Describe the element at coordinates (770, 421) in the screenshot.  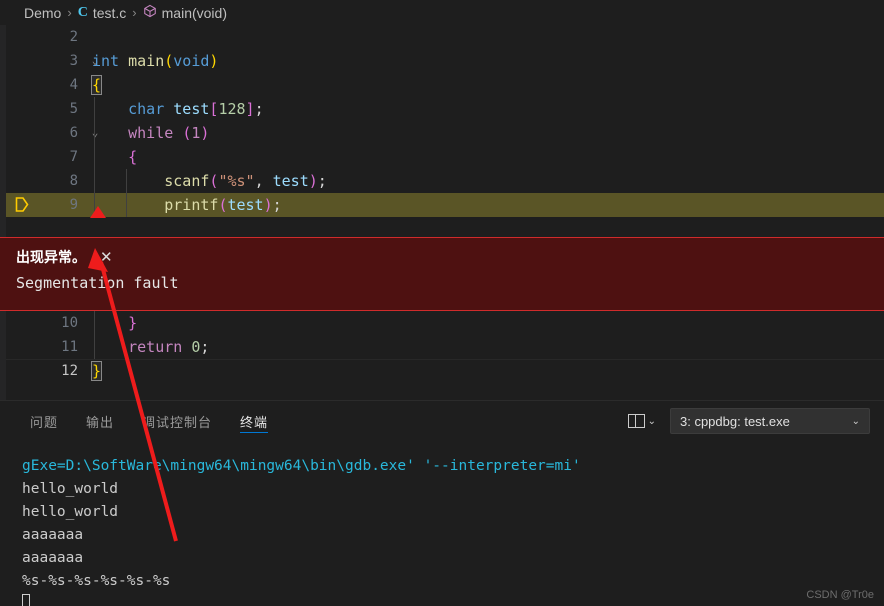
I see `terminal-selector-dropdown: 3: cppdbg: test.exe ⌄` at that location.